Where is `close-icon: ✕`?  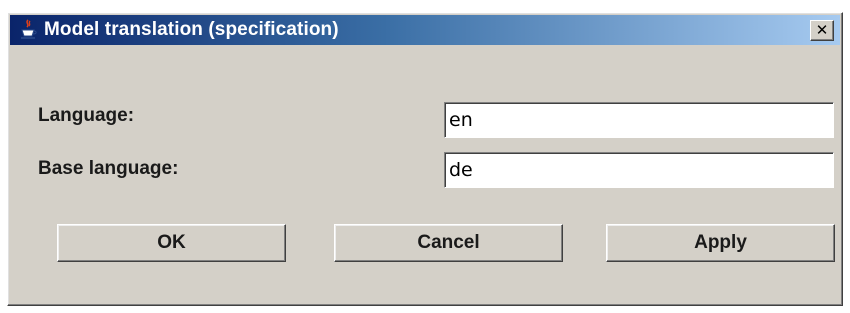 close-icon: ✕ is located at coordinates (822, 30).